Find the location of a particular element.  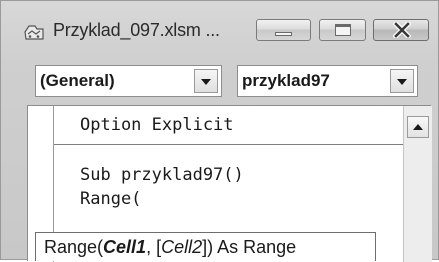

object-dropdown-button is located at coordinates (206, 81).